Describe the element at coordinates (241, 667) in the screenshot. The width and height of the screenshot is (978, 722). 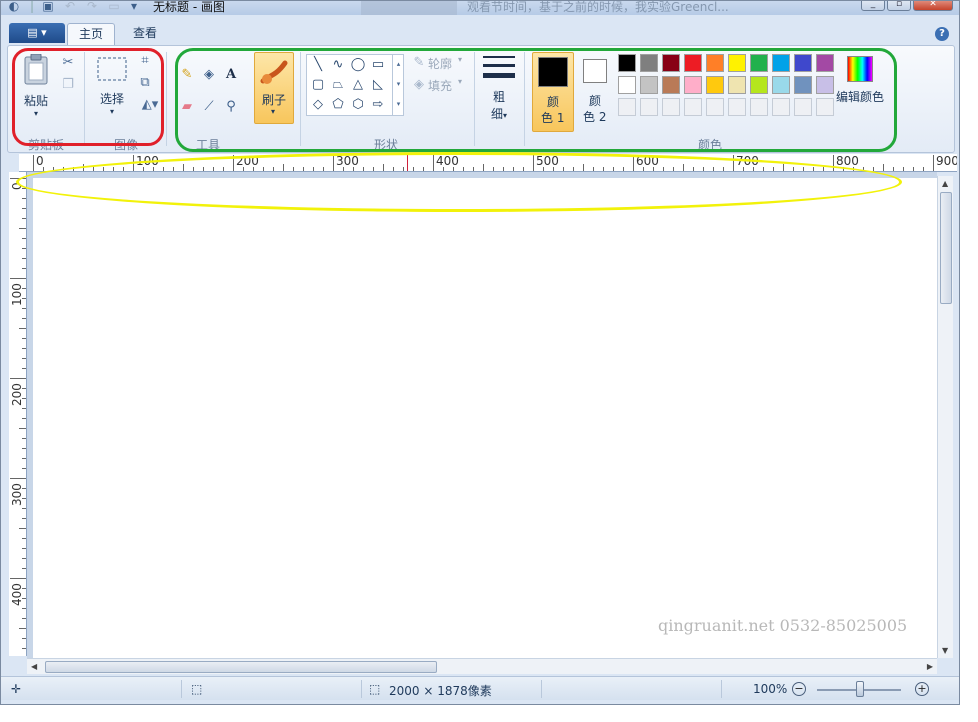
I see `horizontal-scroll-thumb` at that location.